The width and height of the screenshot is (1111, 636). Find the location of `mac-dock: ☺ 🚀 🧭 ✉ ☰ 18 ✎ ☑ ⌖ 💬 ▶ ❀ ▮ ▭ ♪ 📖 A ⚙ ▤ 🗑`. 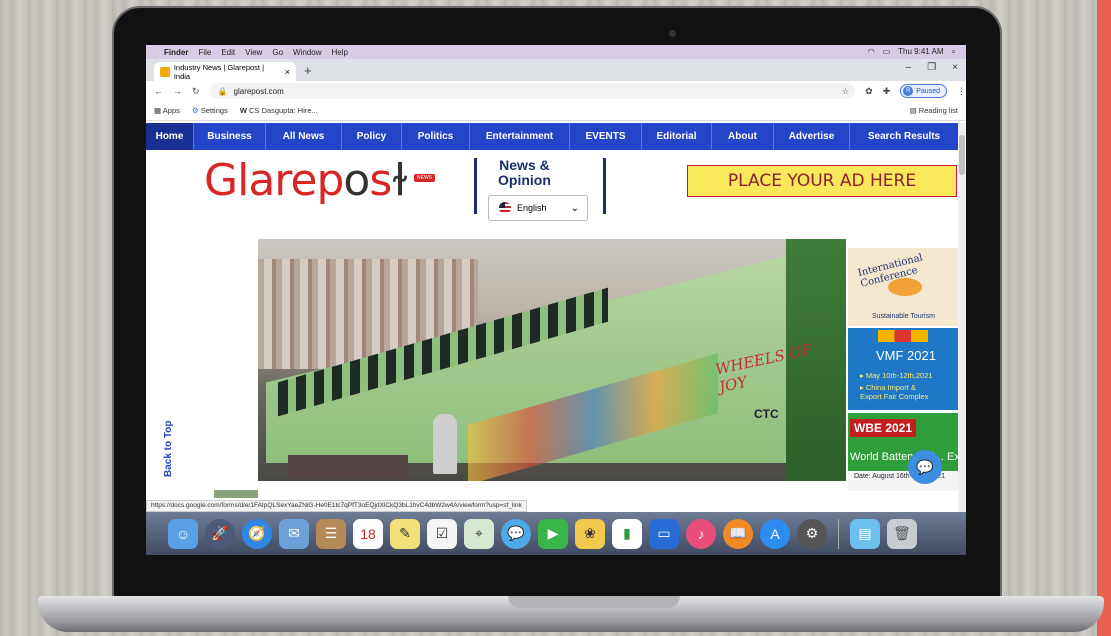

mac-dock: ☺ 🚀 🧭 ✉ ☰ 18 ✎ ☑ ⌖ 💬 ▶ ❀ ▮ ▭ ♪ 📖 A ⚙ ▤ 🗑 is located at coordinates (556, 533).